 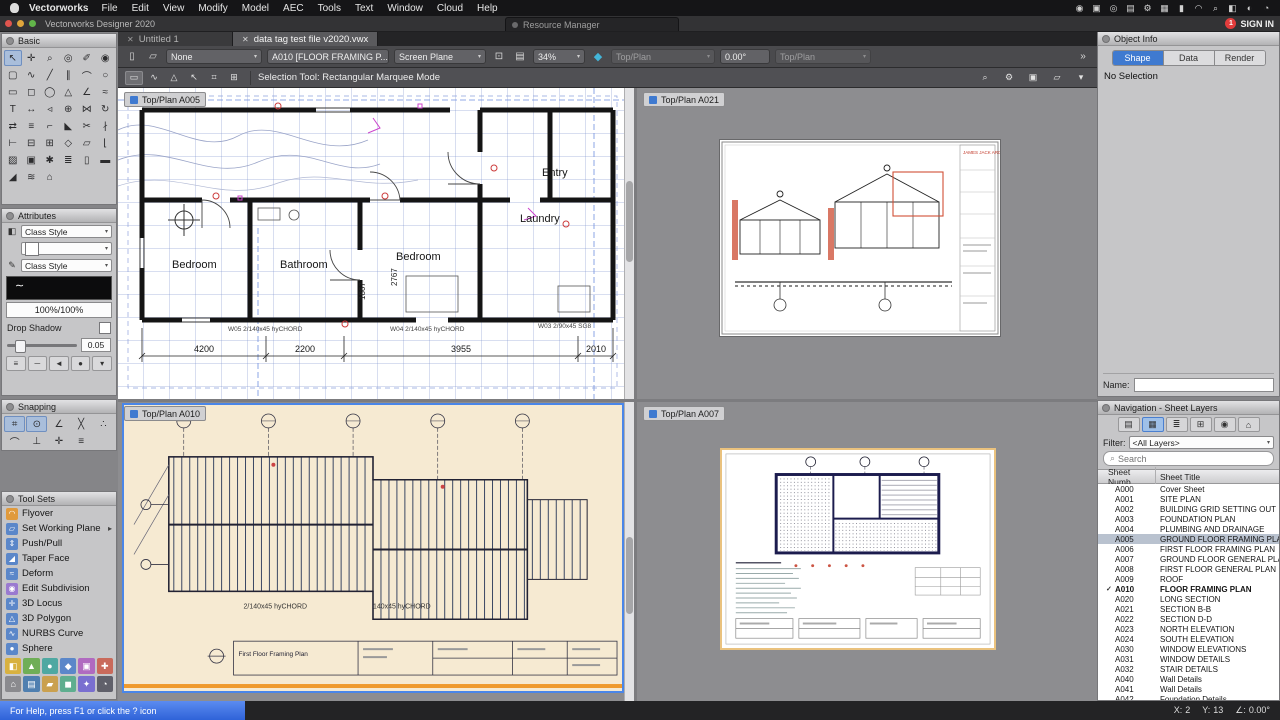 I want to click on folder-icon: ▱, so click(x=1057, y=78).